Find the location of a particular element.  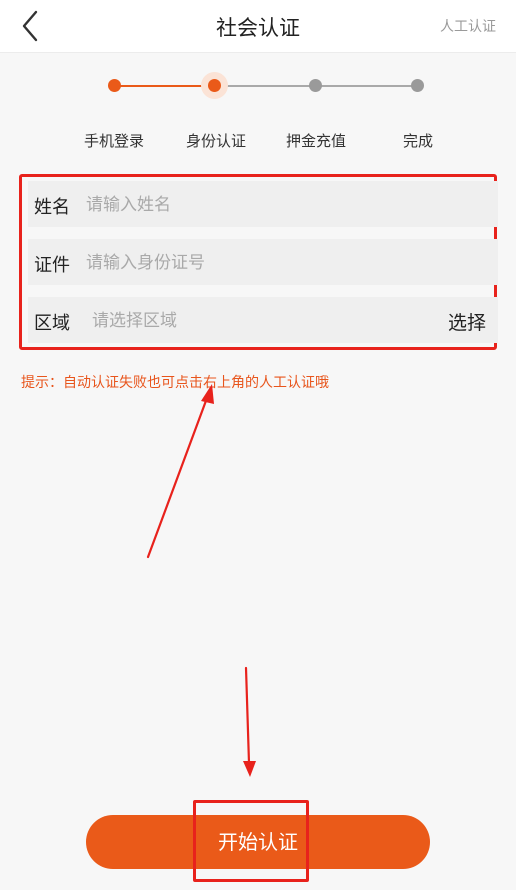

down-arrow-head is located at coordinates (249, 769).